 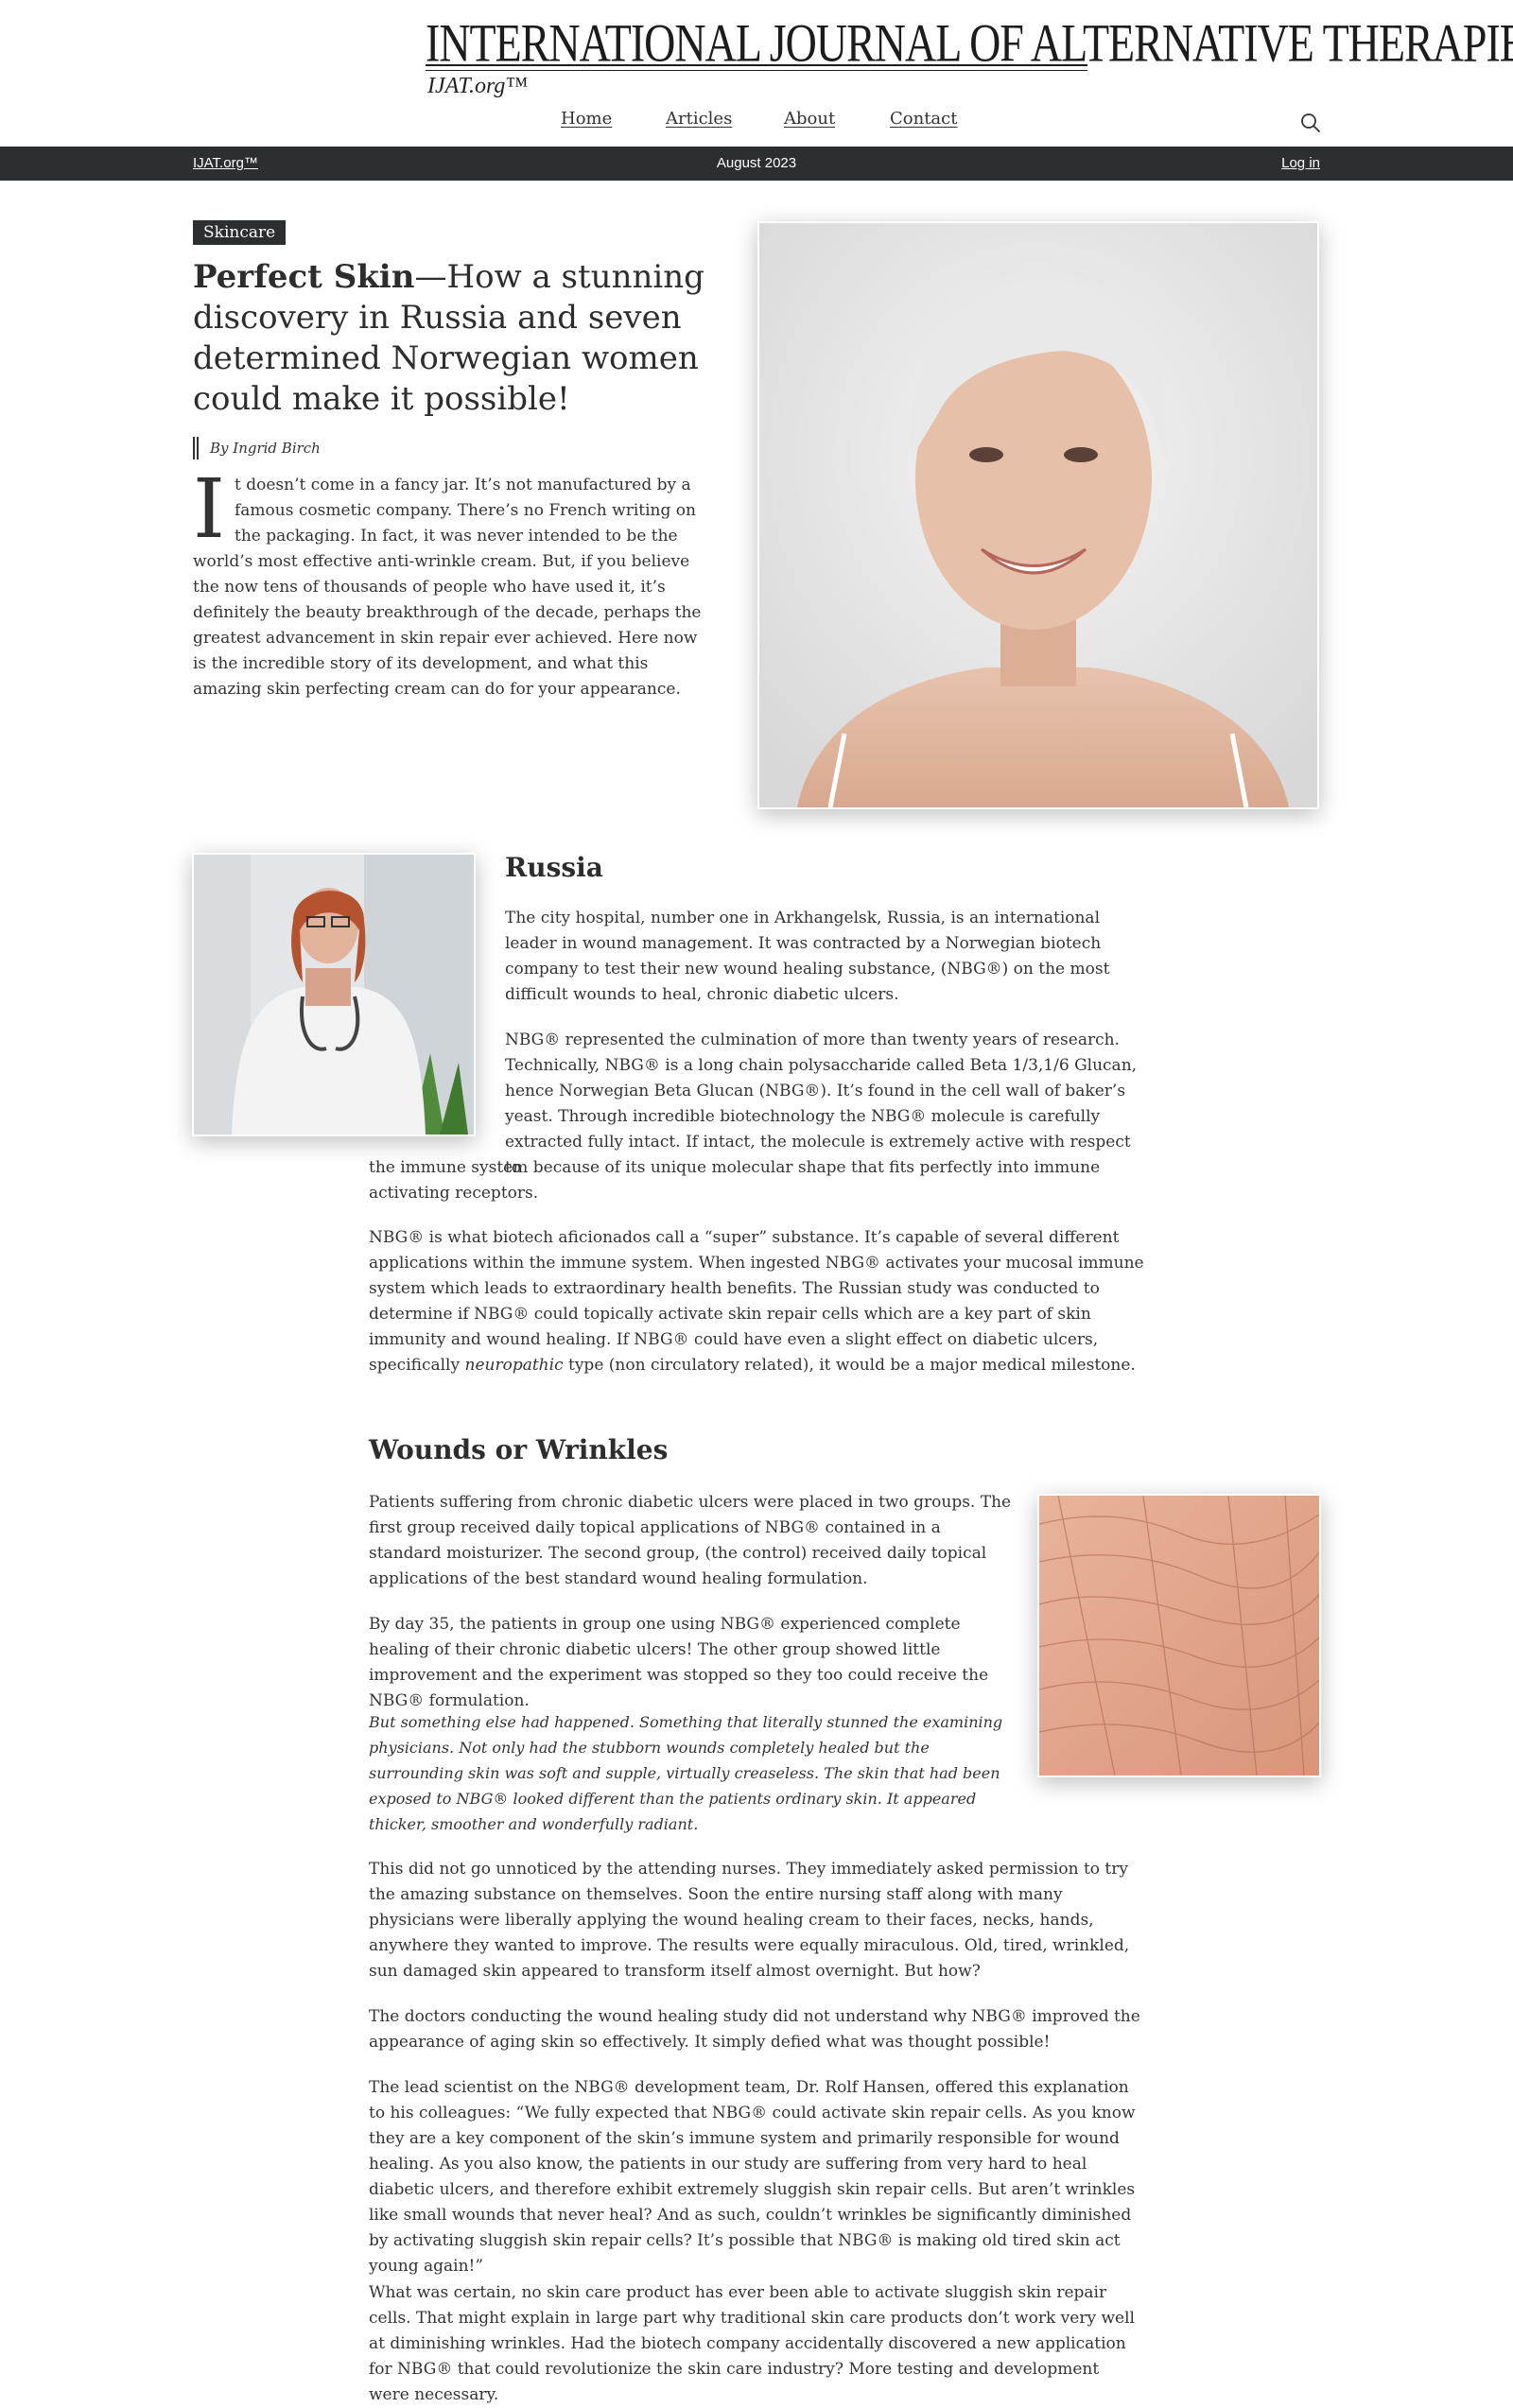 What do you see at coordinates (810, 119) in the screenshot?
I see `nav-about: About` at bounding box center [810, 119].